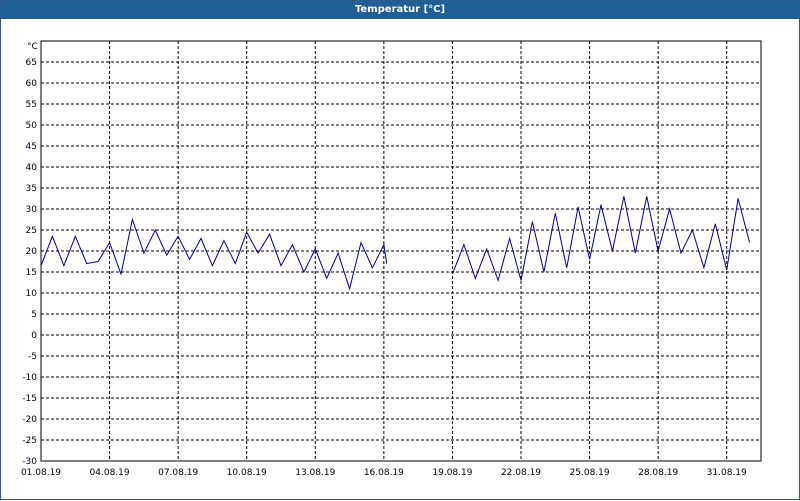 The width and height of the screenshot is (800, 501). What do you see at coordinates (31, 105) in the screenshot?
I see `y-tick-label: 55` at bounding box center [31, 105].